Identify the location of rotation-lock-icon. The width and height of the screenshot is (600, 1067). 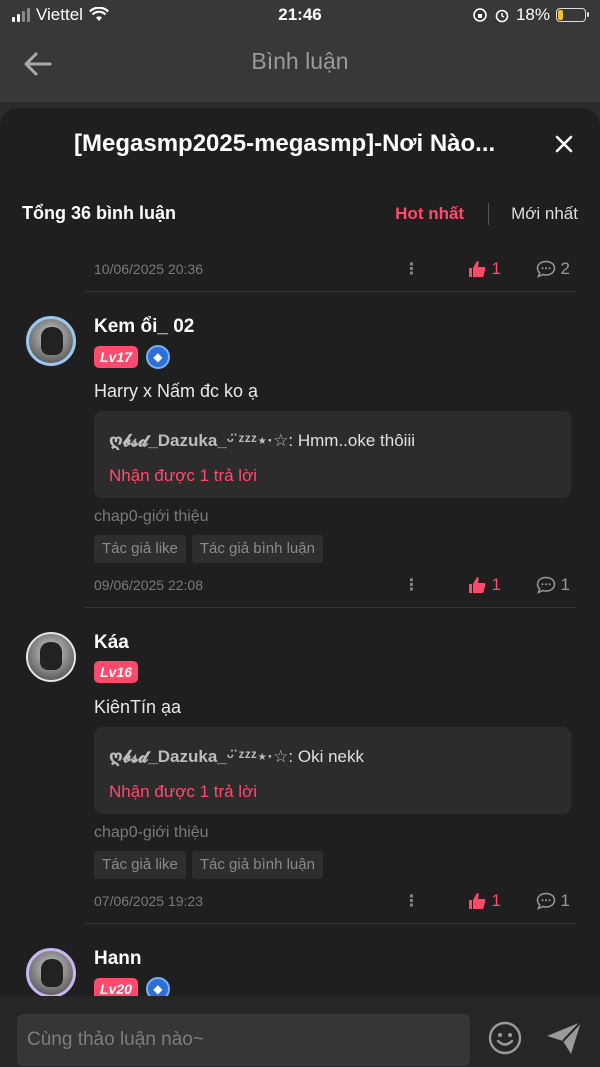
(480, 15).